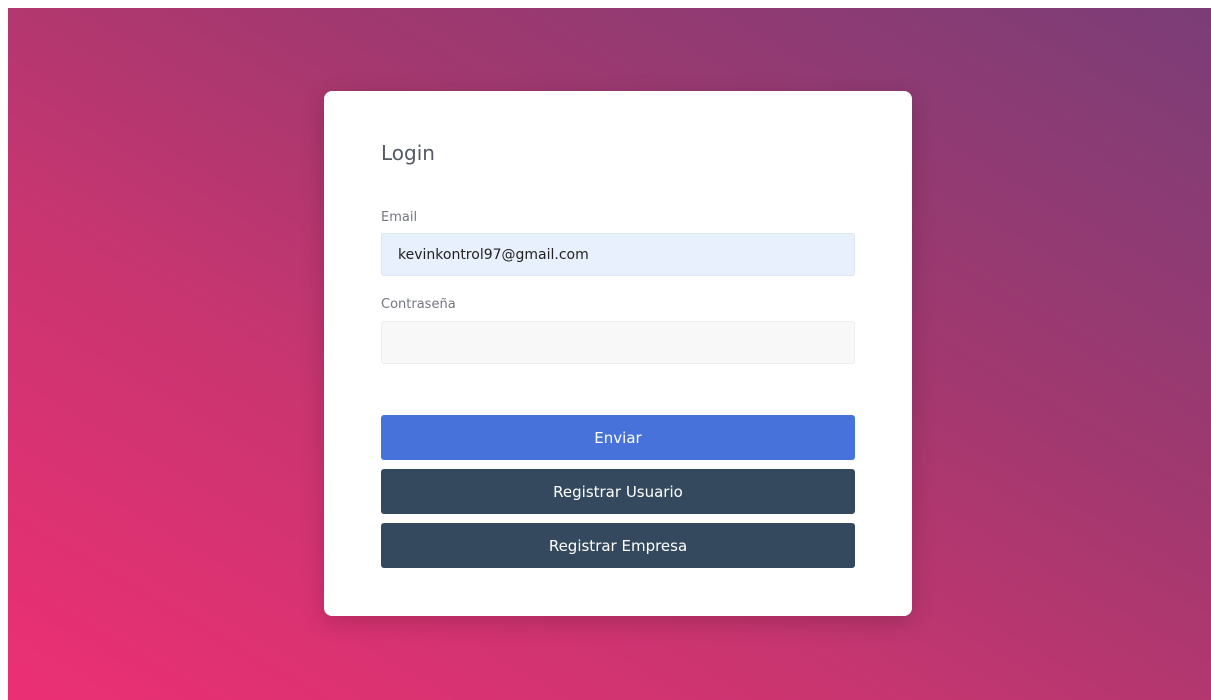 This screenshot has width=1211, height=700. Describe the element at coordinates (618, 342) in the screenshot. I see `password-field` at that location.